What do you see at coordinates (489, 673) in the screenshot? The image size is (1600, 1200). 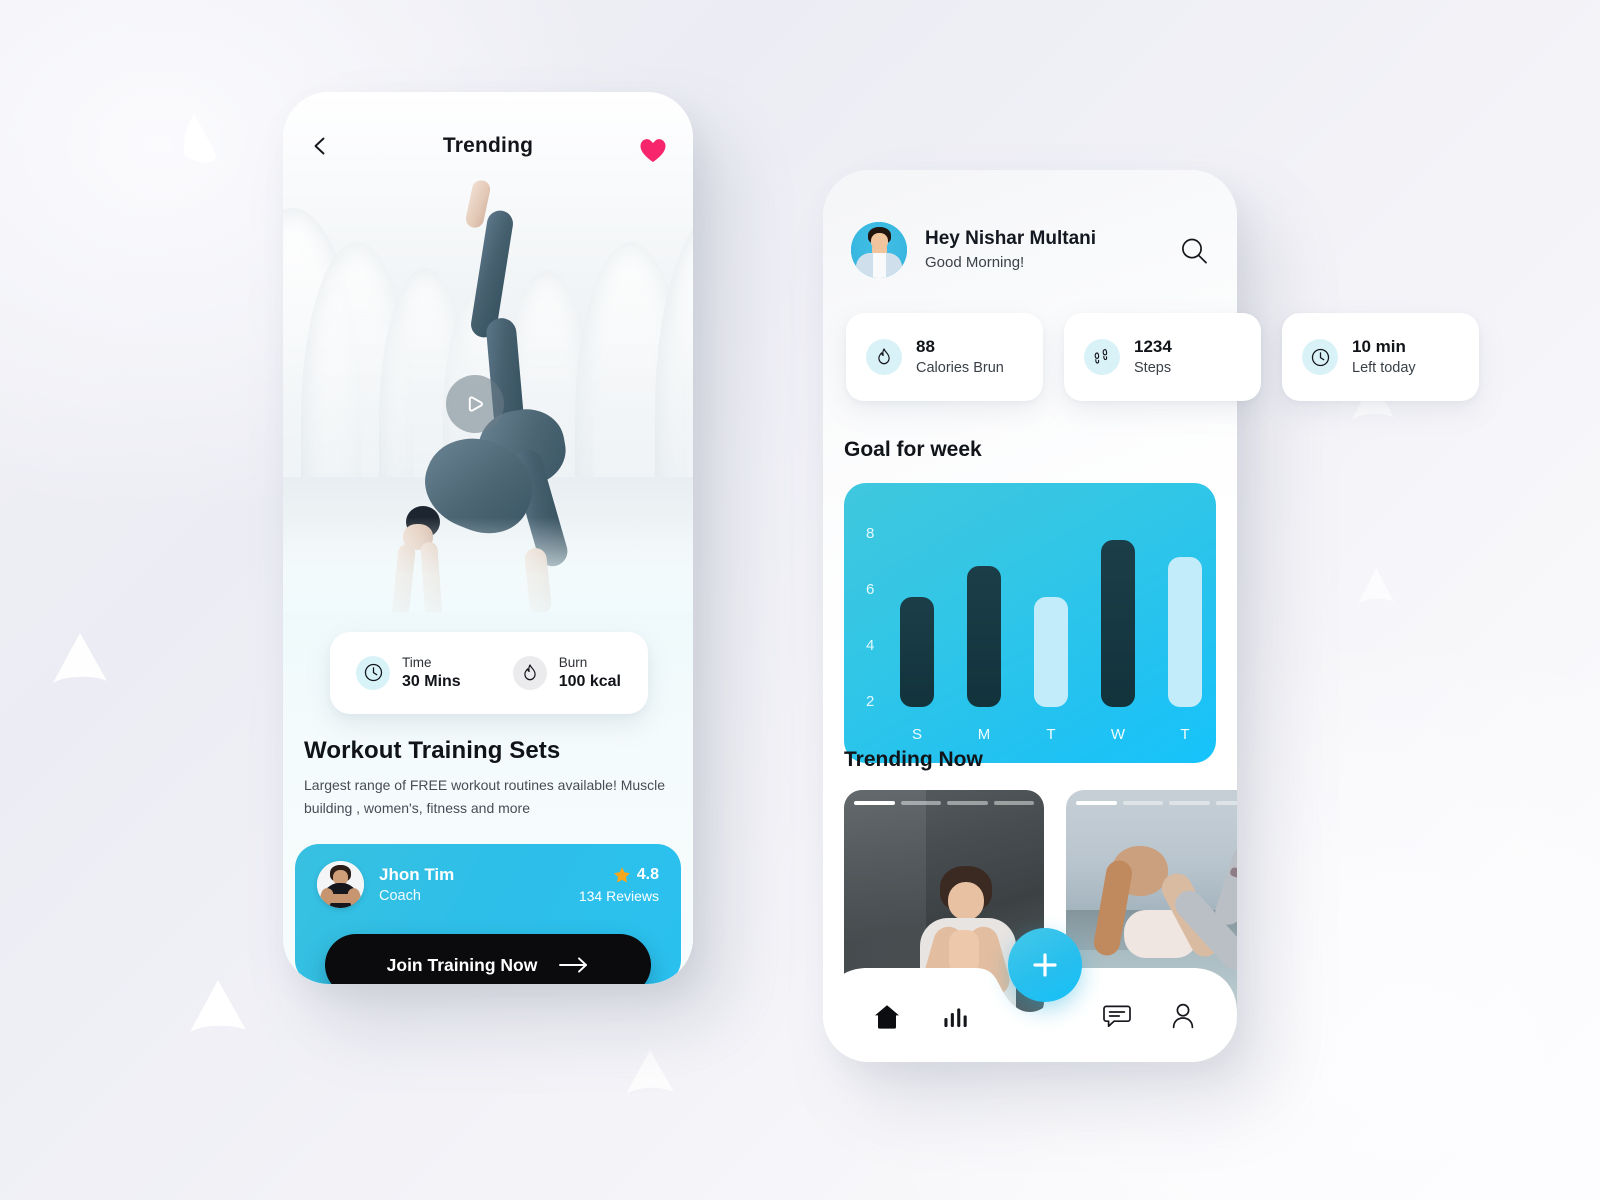 I see `workout-stats-card: Time 30 Mins Burn 100 kcal` at bounding box center [489, 673].